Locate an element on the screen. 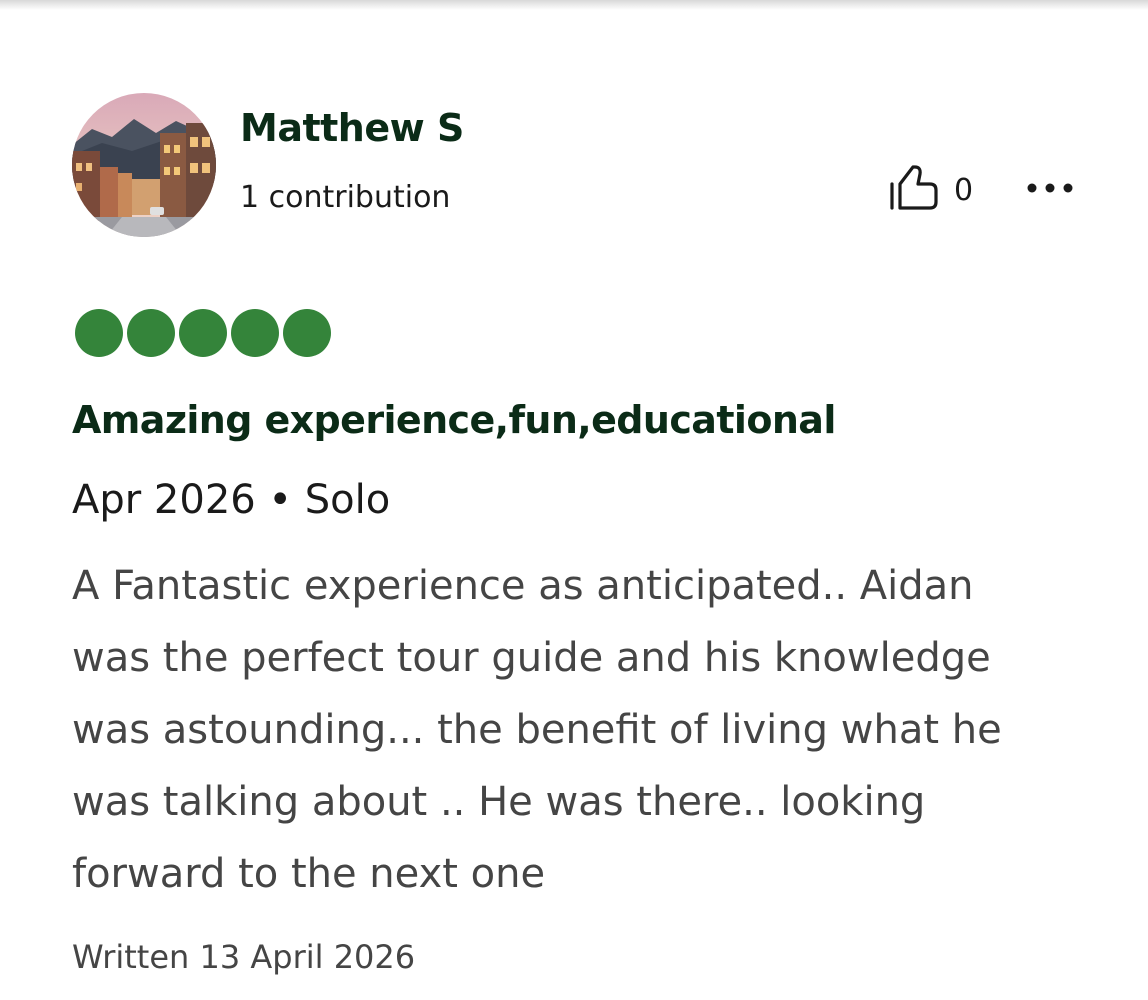  reviewer-avatar is located at coordinates (144, 165).